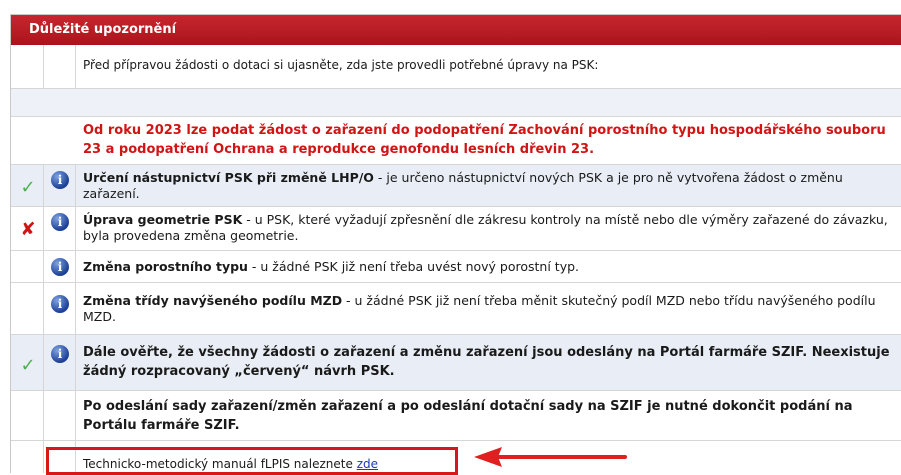 The width and height of the screenshot is (901, 475). I want to click on panel-title: Důležité upozornění, so click(456, 30).